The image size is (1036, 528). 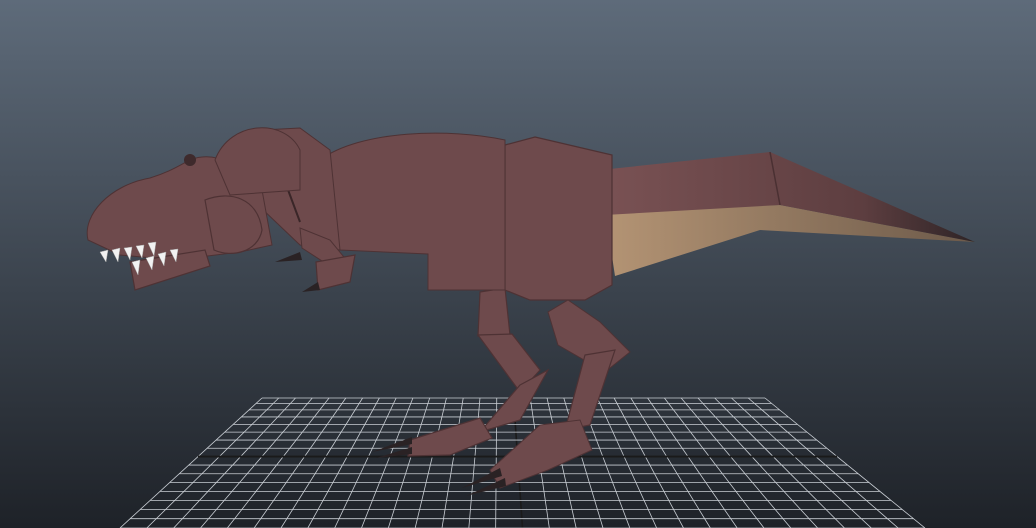 I want to click on hip-block, so click(x=558, y=218).